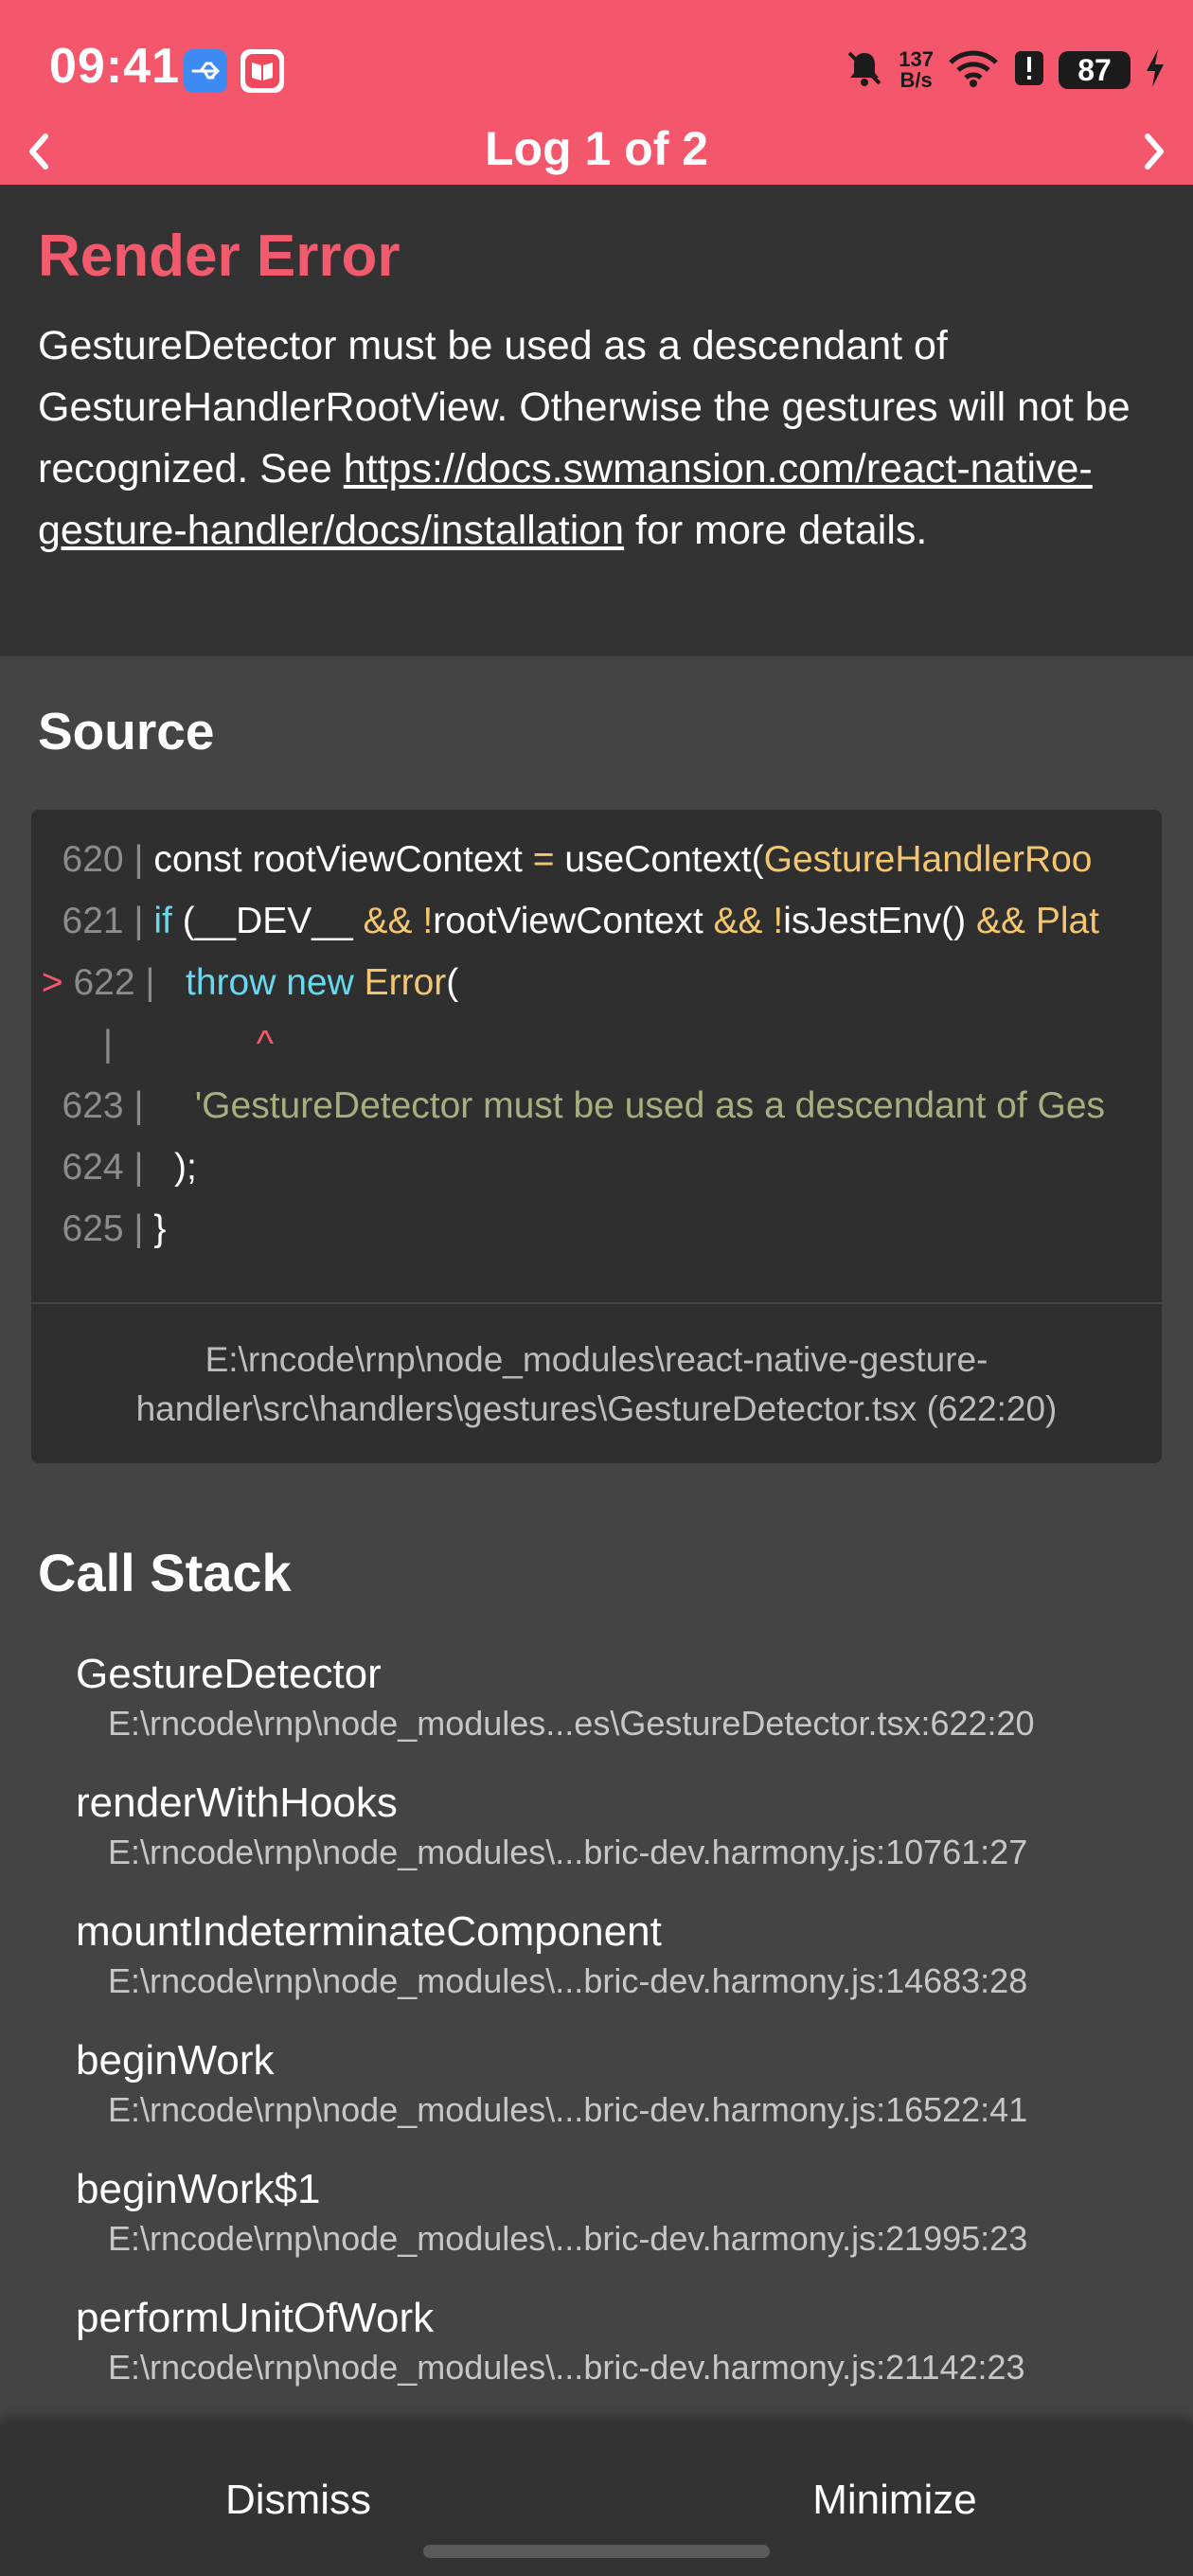 This screenshot has width=1193, height=2576. I want to click on code-line: 624 | );, so click(580, 1167).